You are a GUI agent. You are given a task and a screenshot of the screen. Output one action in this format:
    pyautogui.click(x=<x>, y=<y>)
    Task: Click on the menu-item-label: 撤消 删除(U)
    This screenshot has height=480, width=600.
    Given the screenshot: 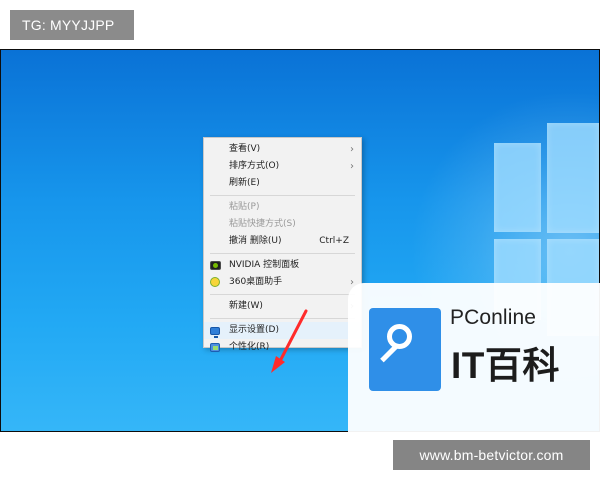 What is the action you would take?
    pyautogui.click(x=255, y=241)
    